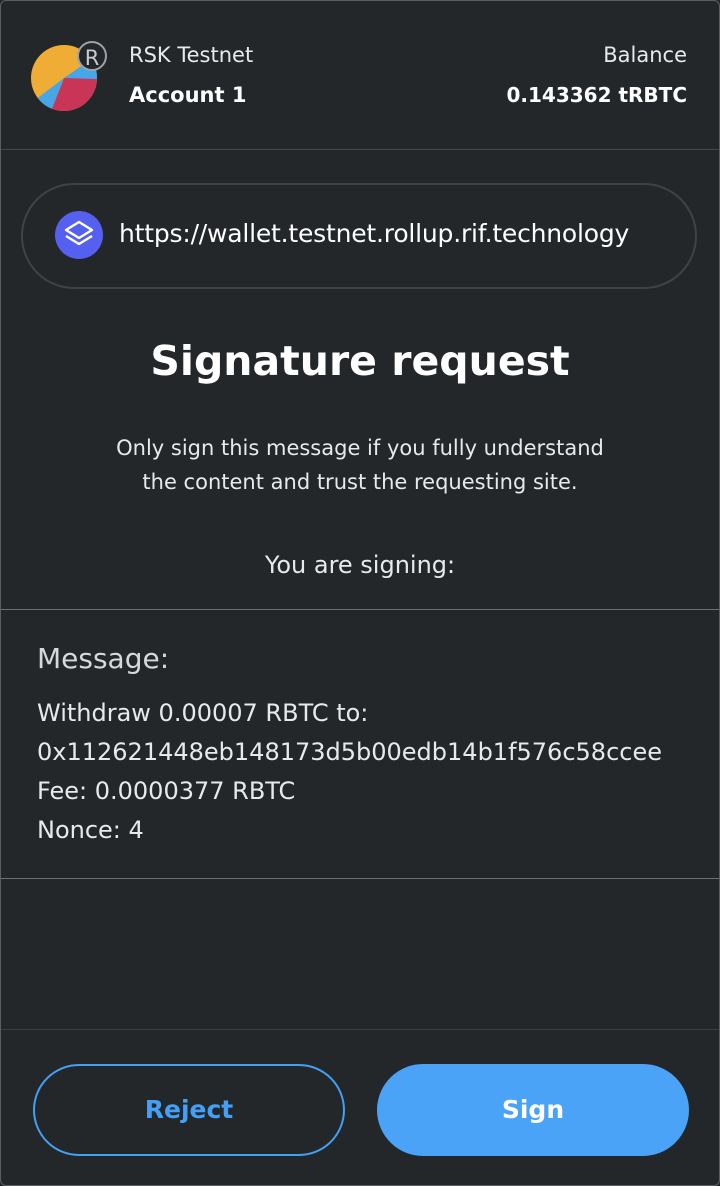  Describe the element at coordinates (189, 1110) in the screenshot. I see `reject-button: Reject` at that location.